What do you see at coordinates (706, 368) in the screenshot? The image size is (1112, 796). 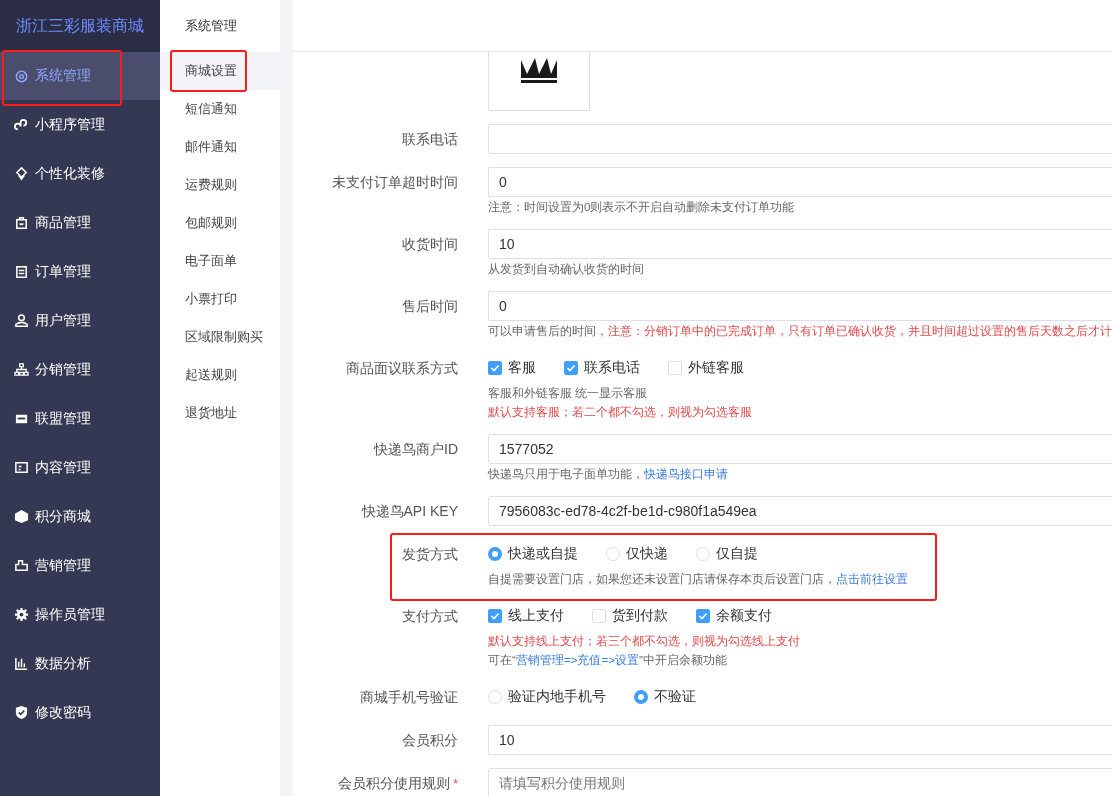 I see `checkbox-option: 外链客服` at bounding box center [706, 368].